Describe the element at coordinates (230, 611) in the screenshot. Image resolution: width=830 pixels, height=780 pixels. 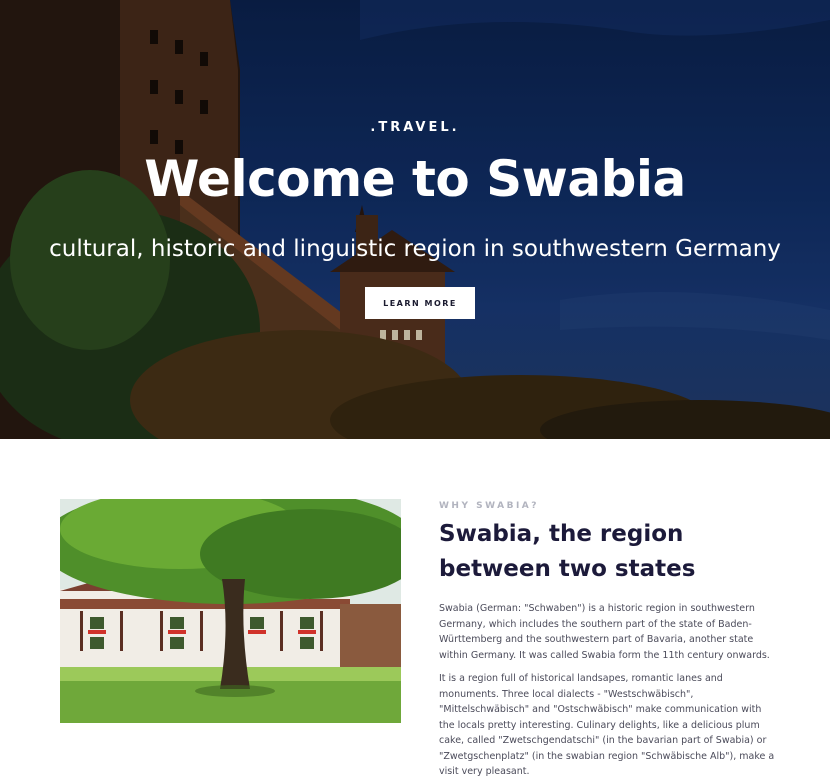
I see `swabia-village-photo` at that location.